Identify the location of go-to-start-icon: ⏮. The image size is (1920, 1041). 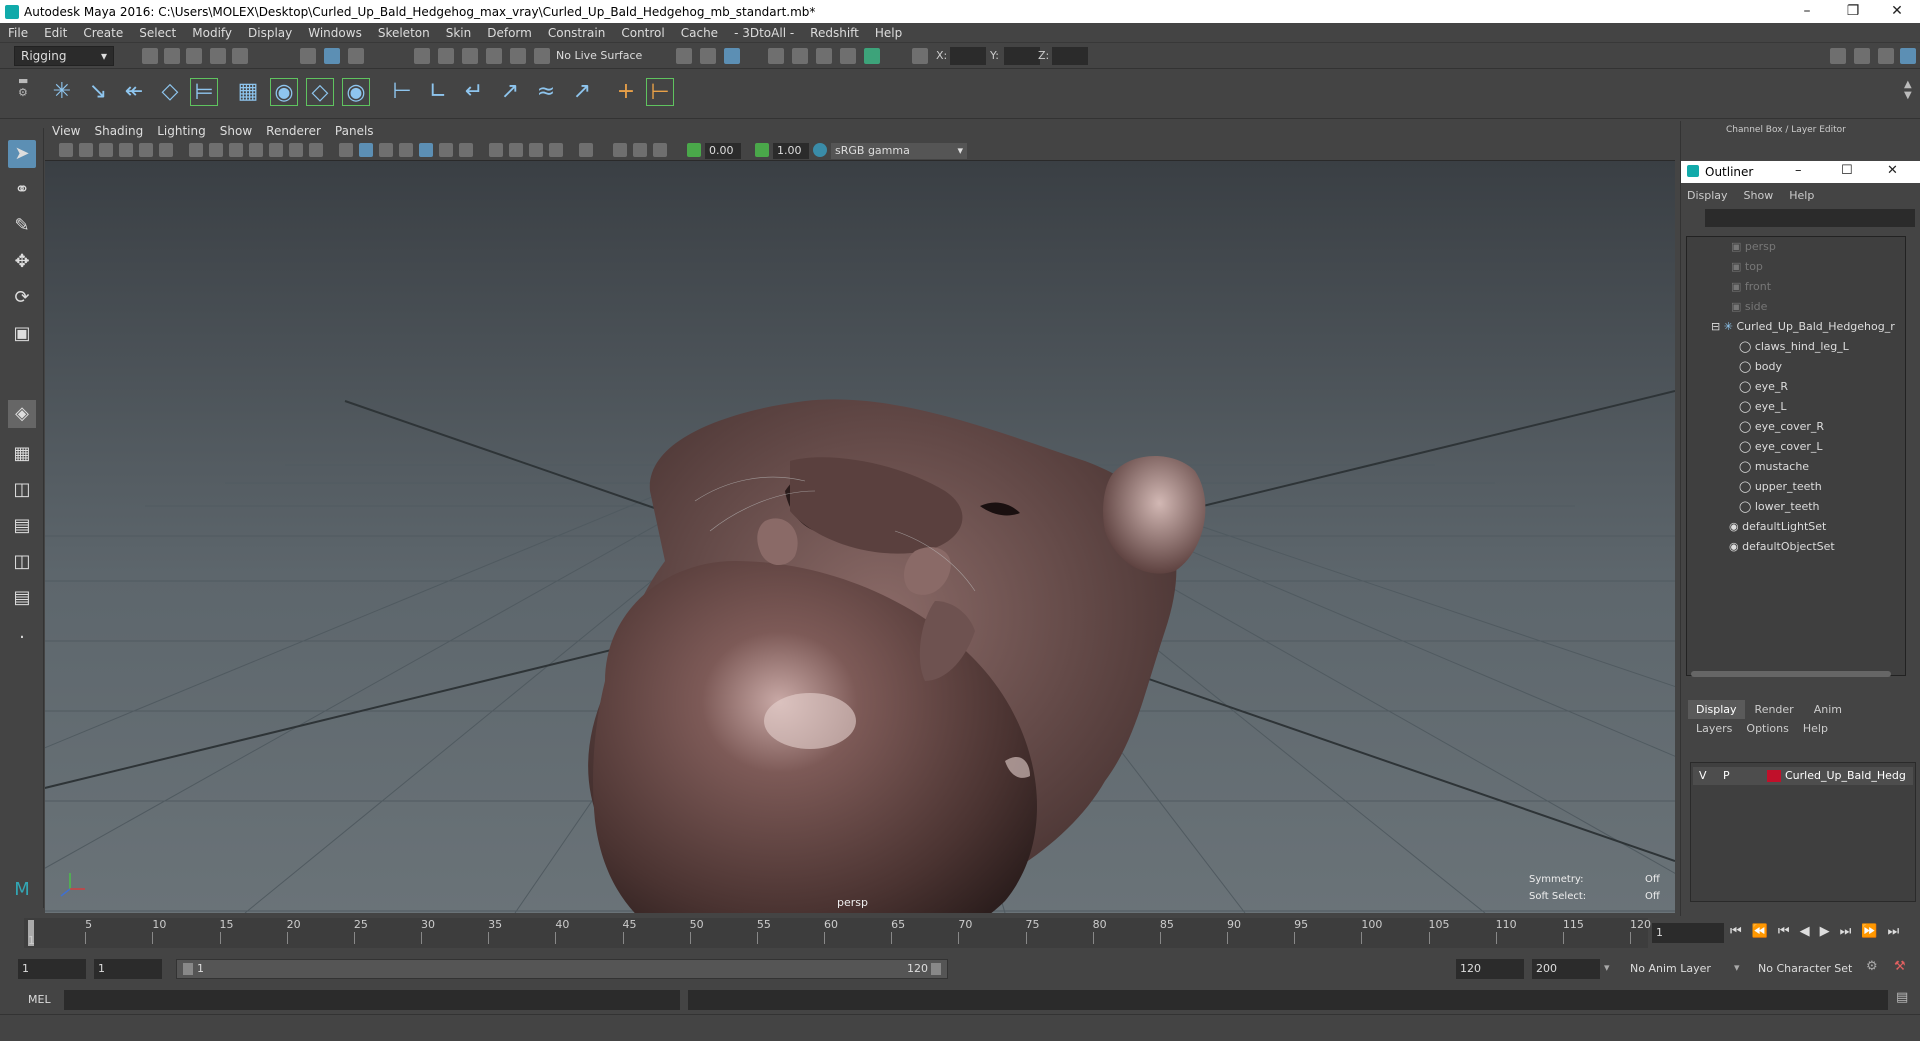
(1736, 931).